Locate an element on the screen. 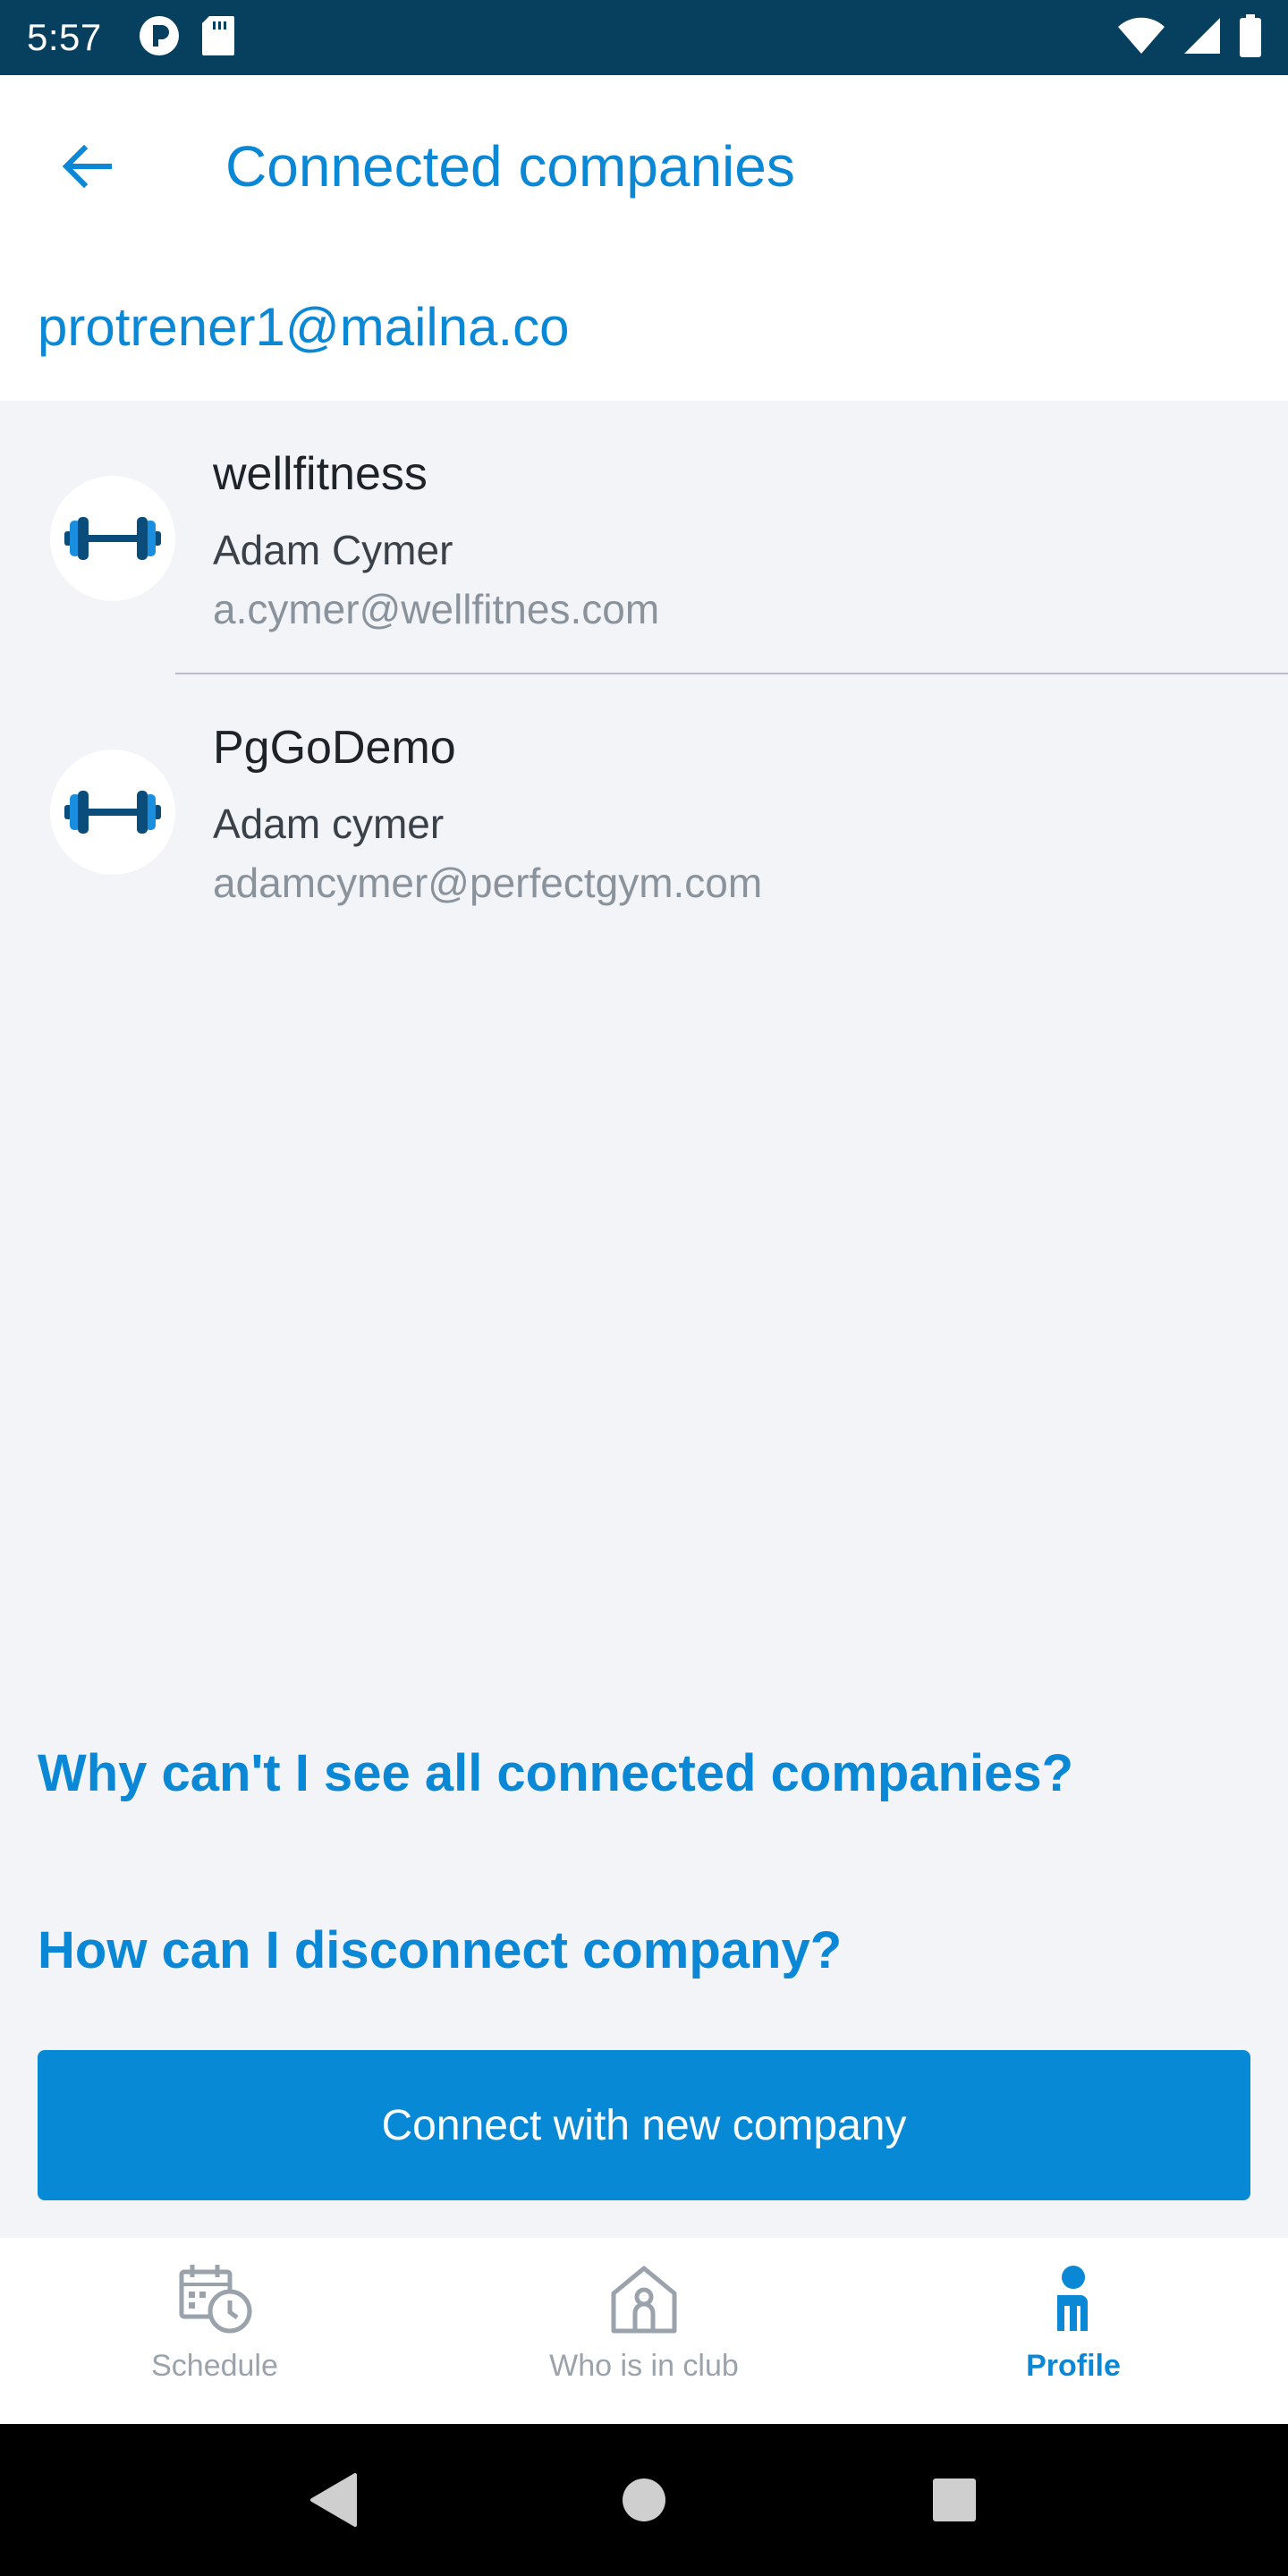 The height and width of the screenshot is (2576, 1288). account-email: protrener1@mailna.co is located at coordinates (304, 327).